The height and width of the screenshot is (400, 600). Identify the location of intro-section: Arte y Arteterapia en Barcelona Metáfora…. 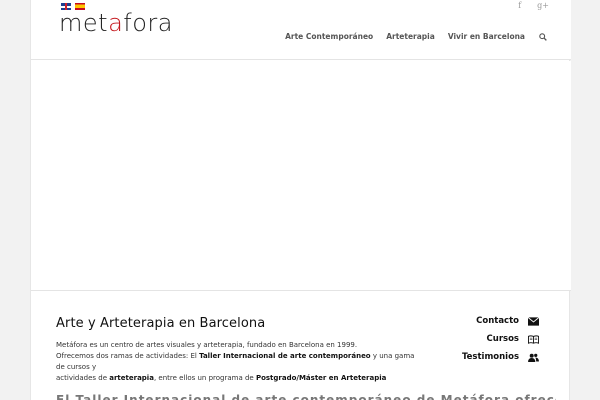
(236, 350).